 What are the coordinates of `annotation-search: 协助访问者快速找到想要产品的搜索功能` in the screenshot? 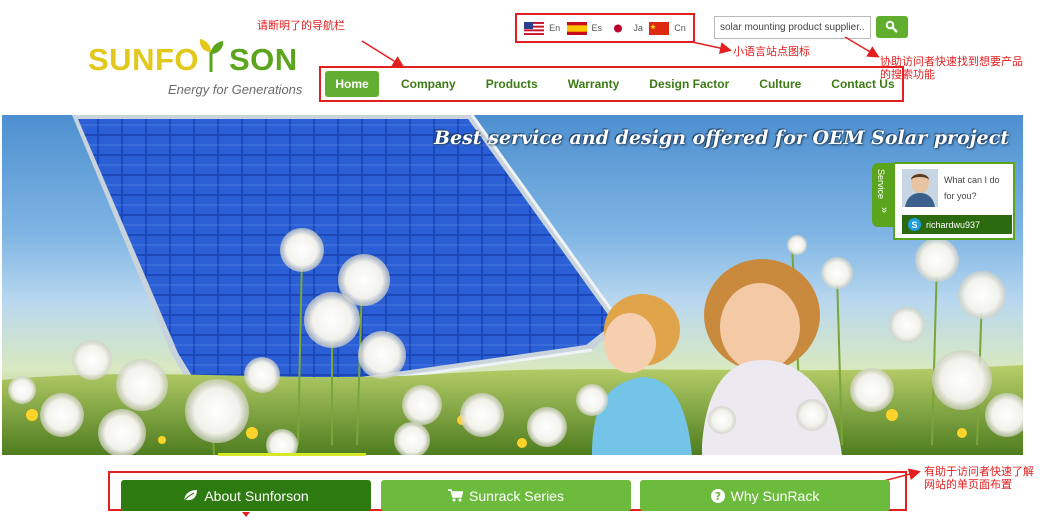 It's located at (951, 68).